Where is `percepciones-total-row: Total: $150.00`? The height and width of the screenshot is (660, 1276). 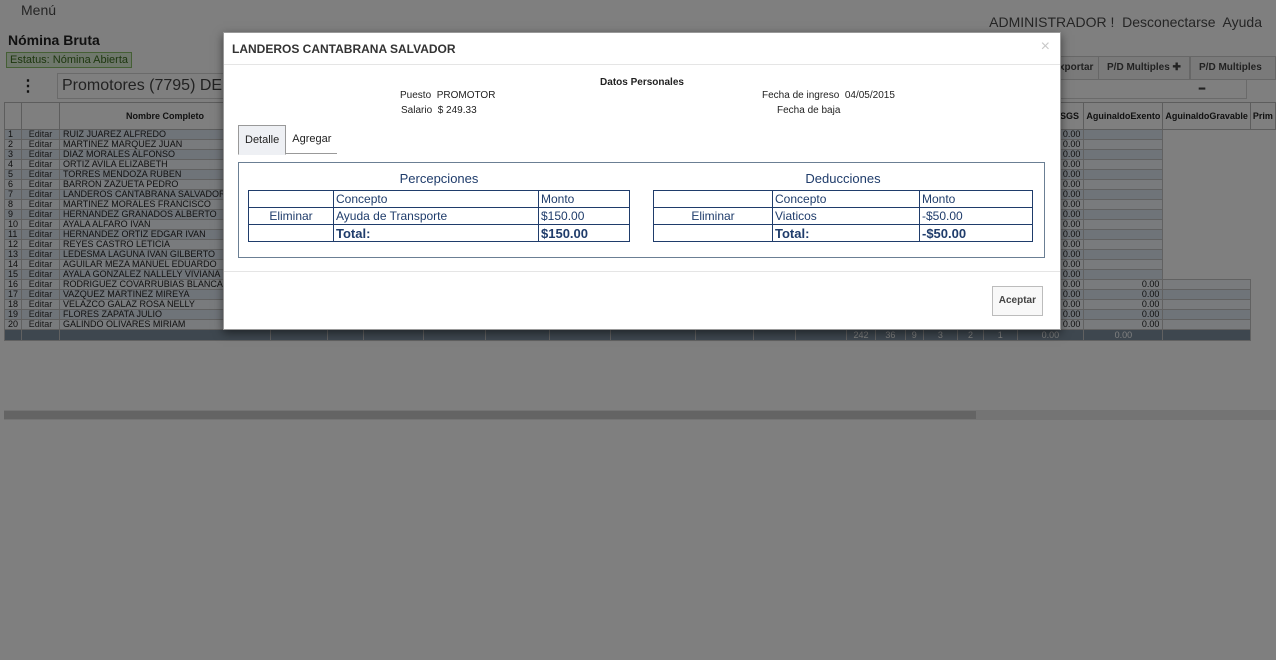
percepciones-total-row: Total: $150.00 is located at coordinates (439, 233).